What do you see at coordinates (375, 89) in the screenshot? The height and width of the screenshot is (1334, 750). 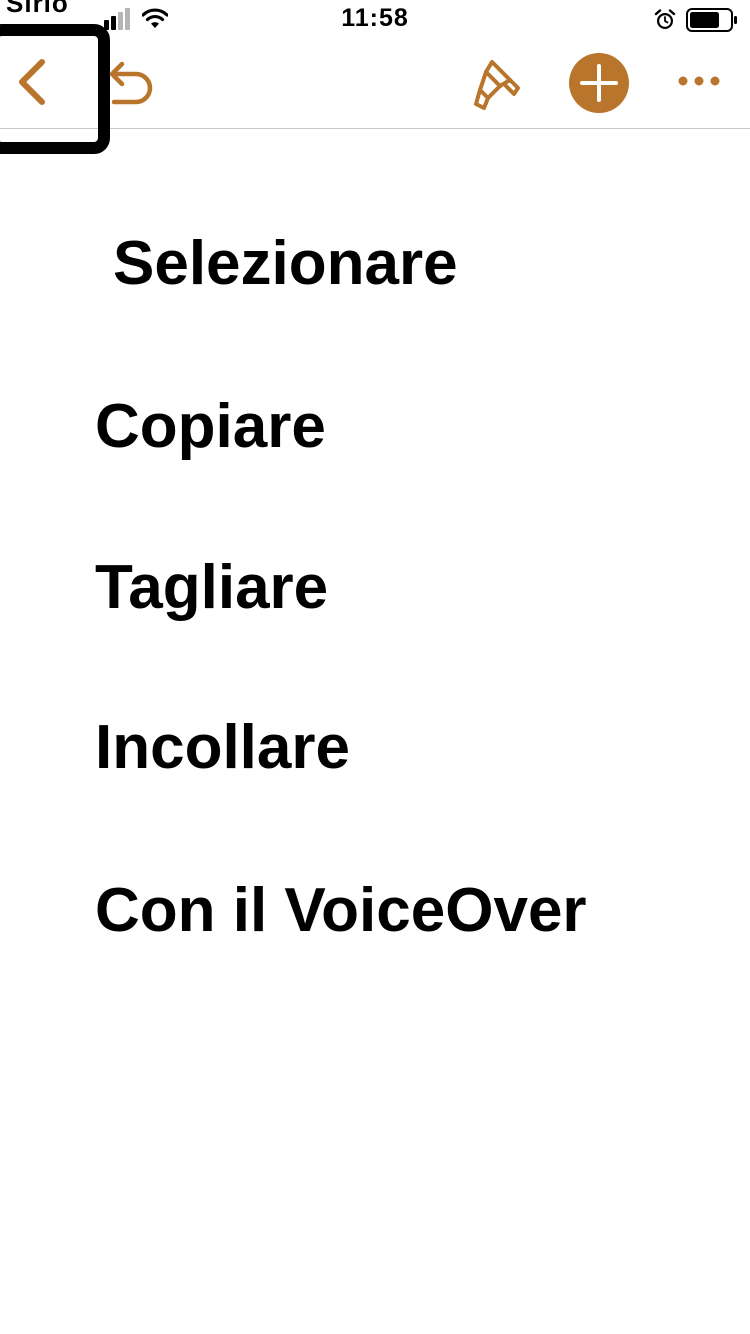 I see `toolbar` at bounding box center [375, 89].